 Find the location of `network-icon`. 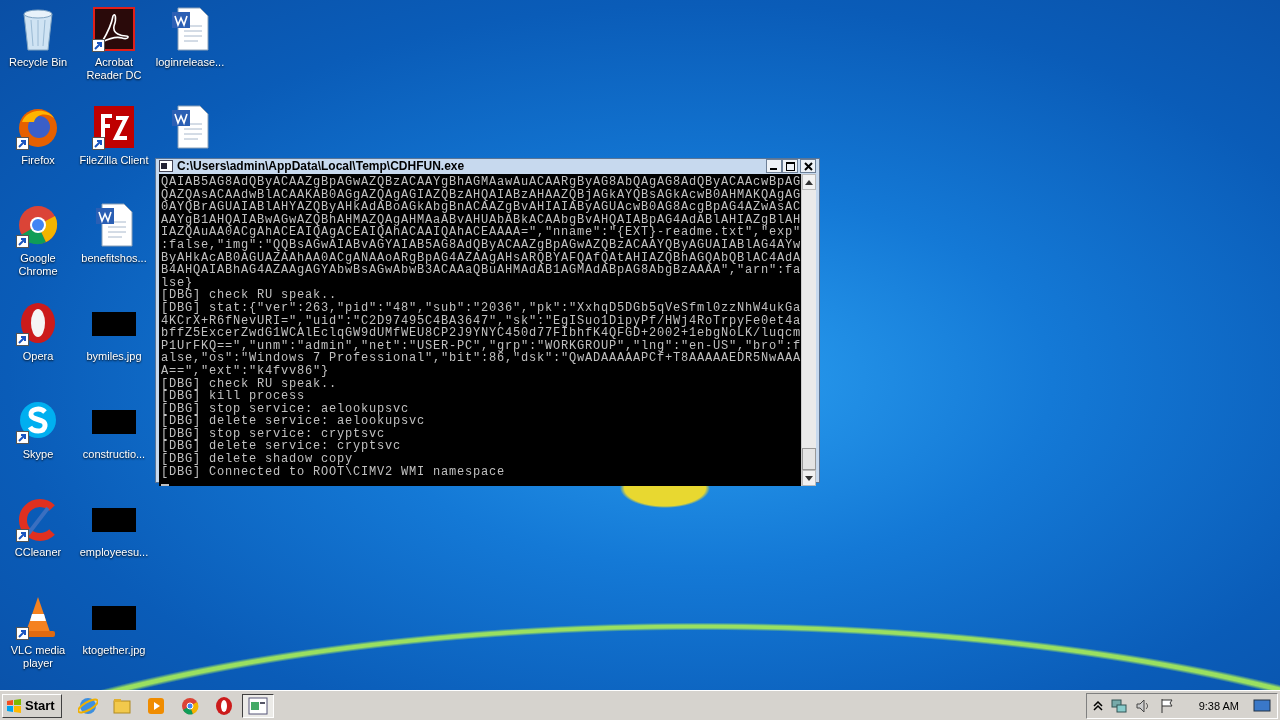

network-icon is located at coordinates (1118, 705).